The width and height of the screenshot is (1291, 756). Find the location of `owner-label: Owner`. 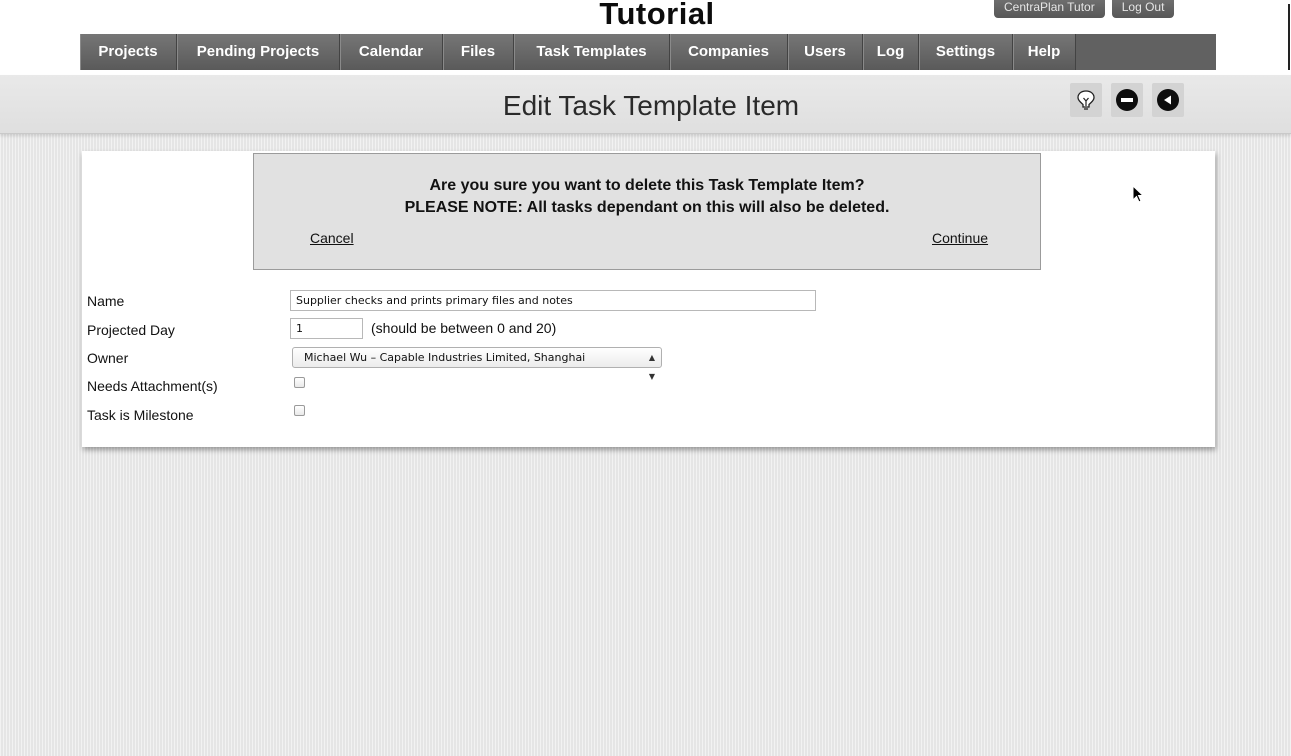

owner-label: Owner is located at coordinates (108, 358).